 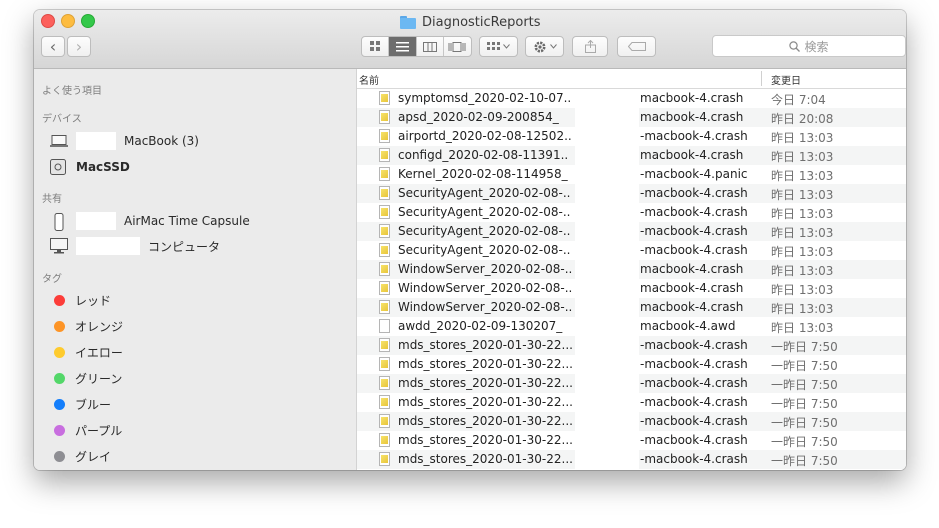 I want to click on list-icon, so click(x=402, y=46).